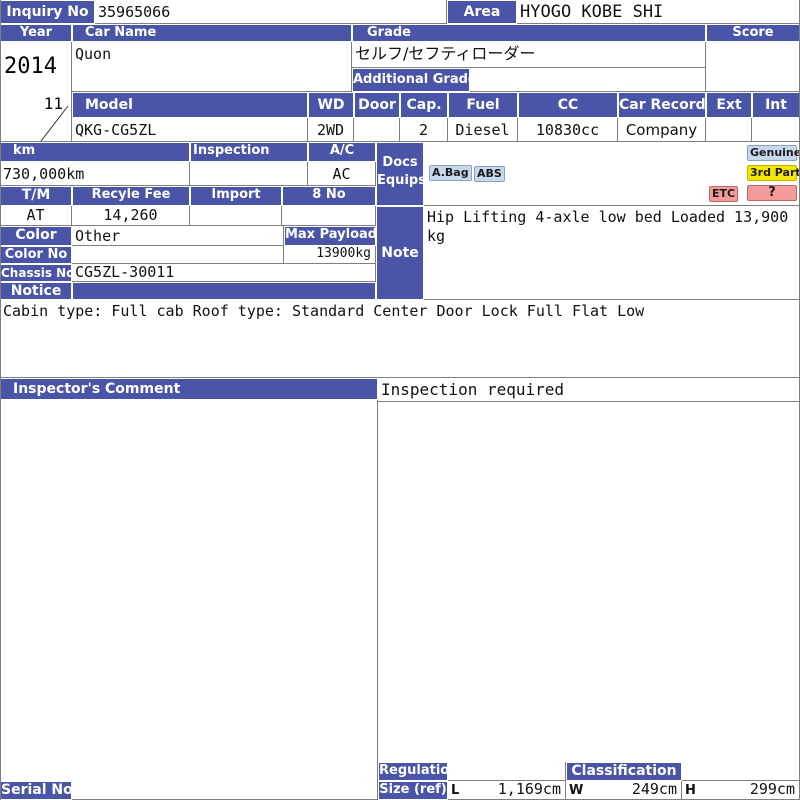  Describe the element at coordinates (753, 67) in the screenshot. I see `score-value` at that location.